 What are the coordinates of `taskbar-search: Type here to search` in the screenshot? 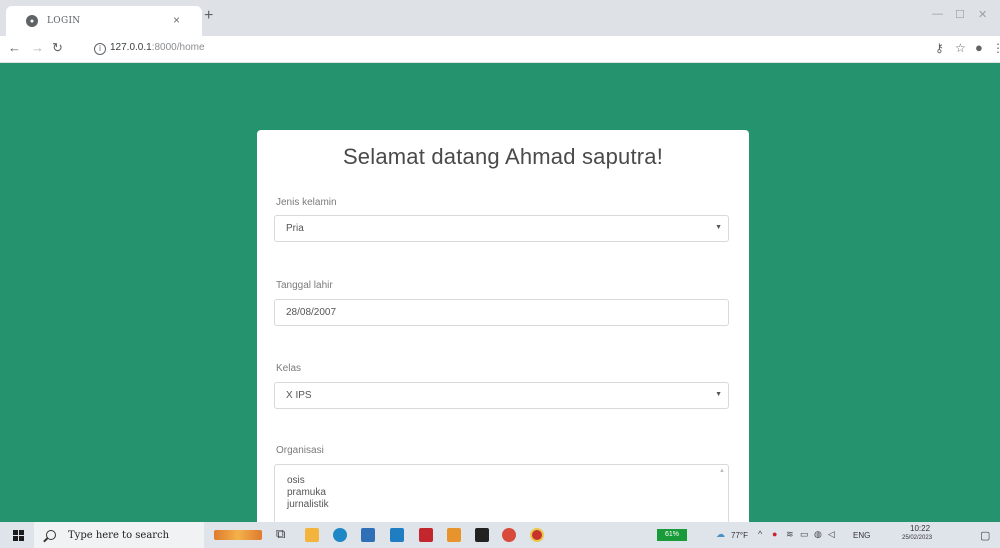 It's located at (119, 535).